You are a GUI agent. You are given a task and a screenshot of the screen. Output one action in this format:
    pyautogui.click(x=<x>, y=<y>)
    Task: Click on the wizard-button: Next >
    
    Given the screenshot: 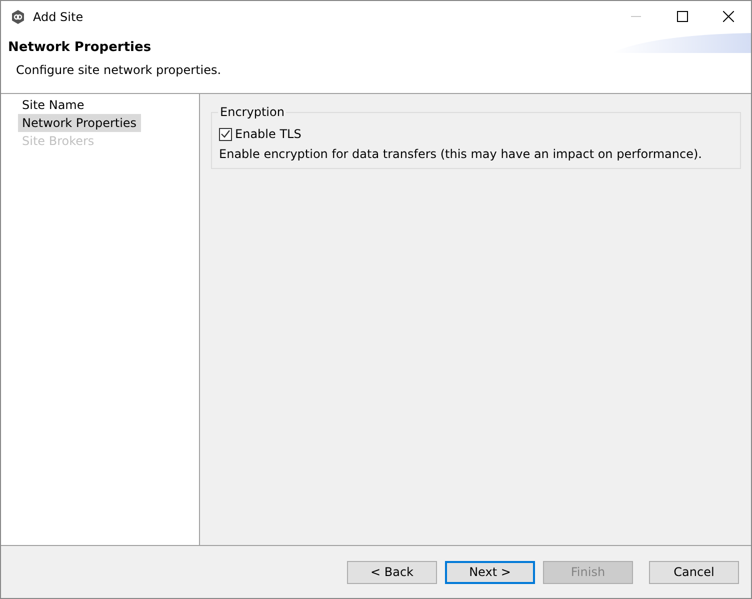 What is the action you would take?
    pyautogui.click(x=490, y=572)
    